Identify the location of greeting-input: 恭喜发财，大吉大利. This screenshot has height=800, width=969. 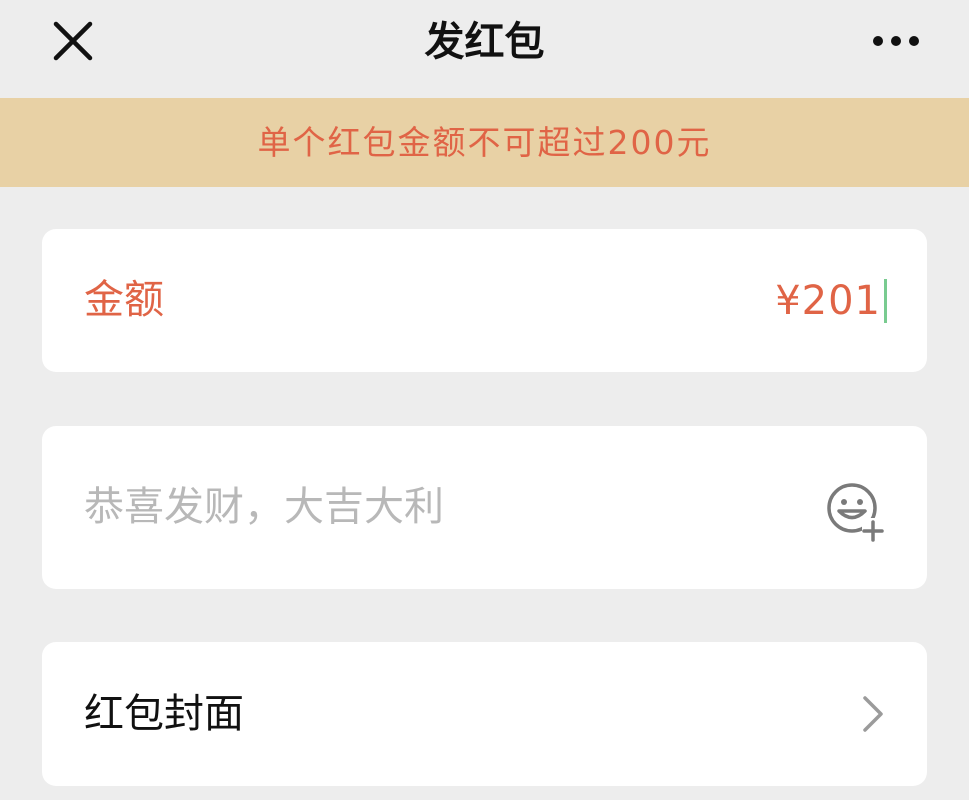
(264, 507).